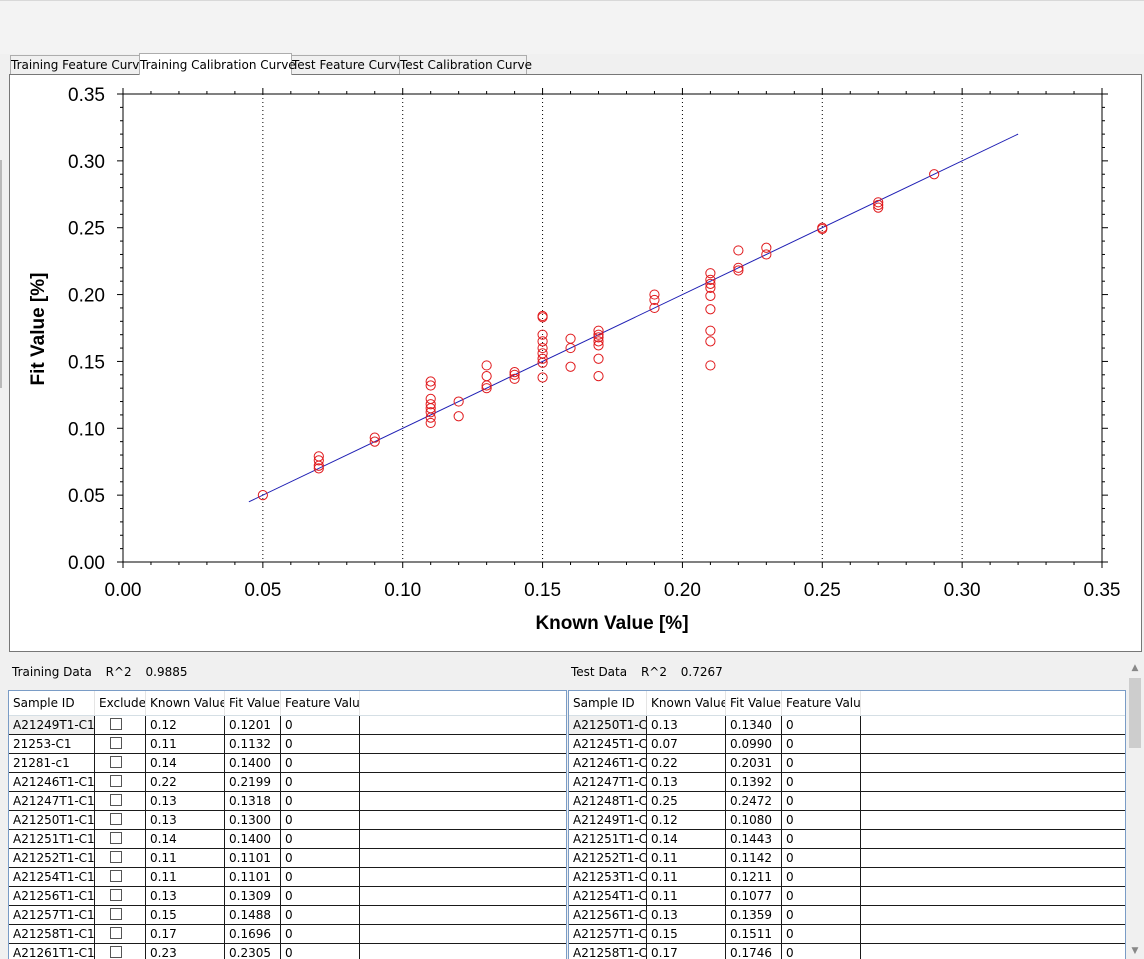  I want to click on training-table-cell: A21252T1-C1, so click(52, 858).